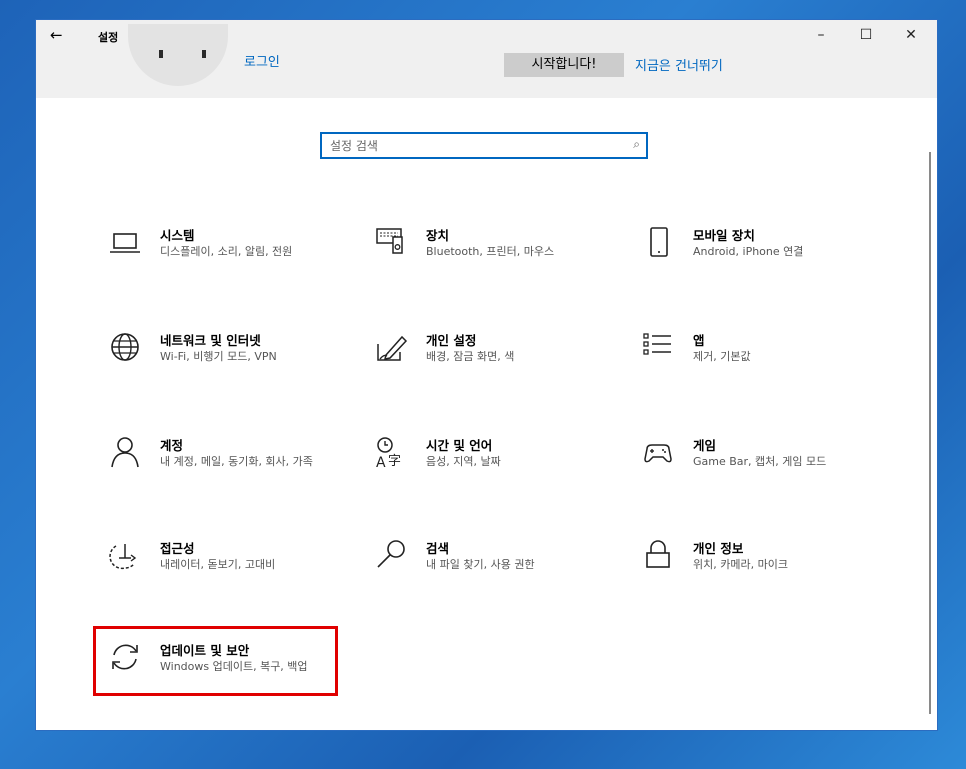 This screenshot has height=769, width=966. I want to click on tile-privacy: 개인 정보 위치, 카메라, 마이크, so click(756, 568).